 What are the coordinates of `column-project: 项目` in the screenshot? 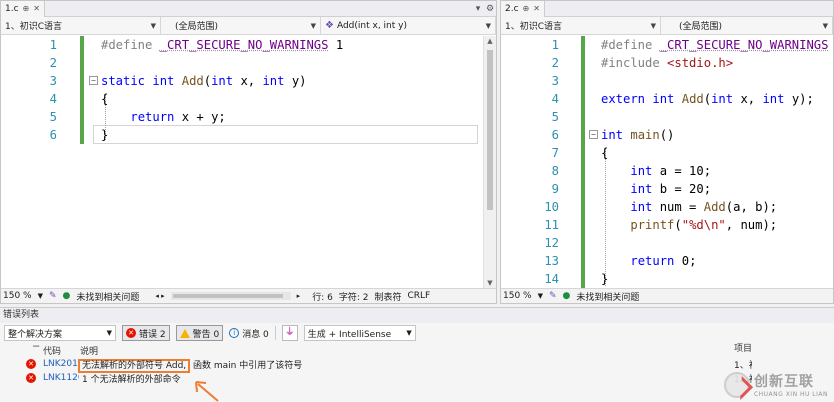 It's located at (743, 347).